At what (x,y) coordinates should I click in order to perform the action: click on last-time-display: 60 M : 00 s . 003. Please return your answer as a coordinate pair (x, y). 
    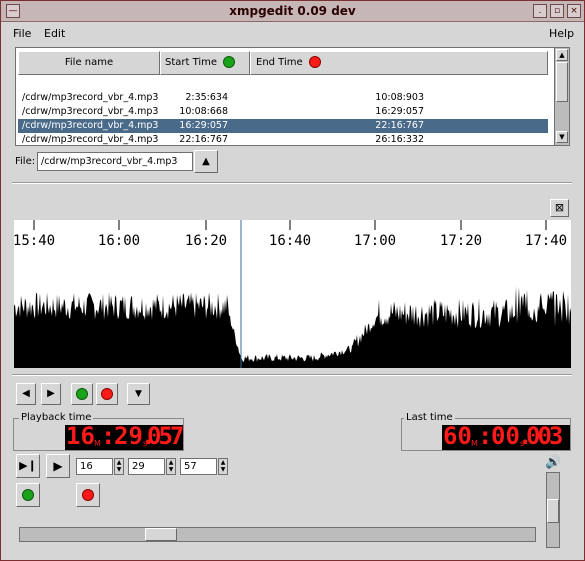
    Looking at the image, I should click on (506, 437).